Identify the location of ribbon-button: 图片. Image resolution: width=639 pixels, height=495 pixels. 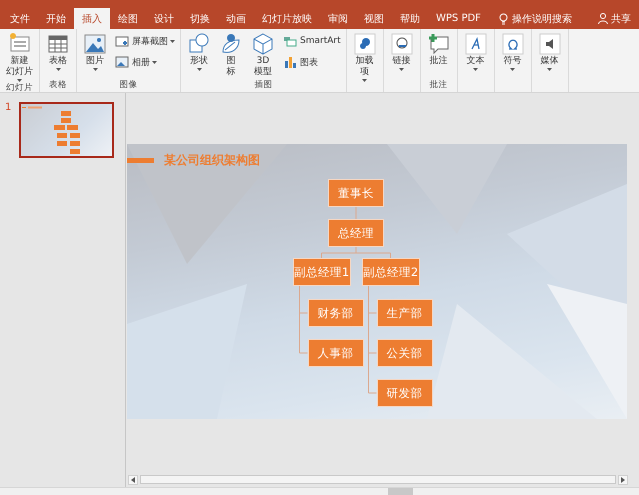
(95, 51).